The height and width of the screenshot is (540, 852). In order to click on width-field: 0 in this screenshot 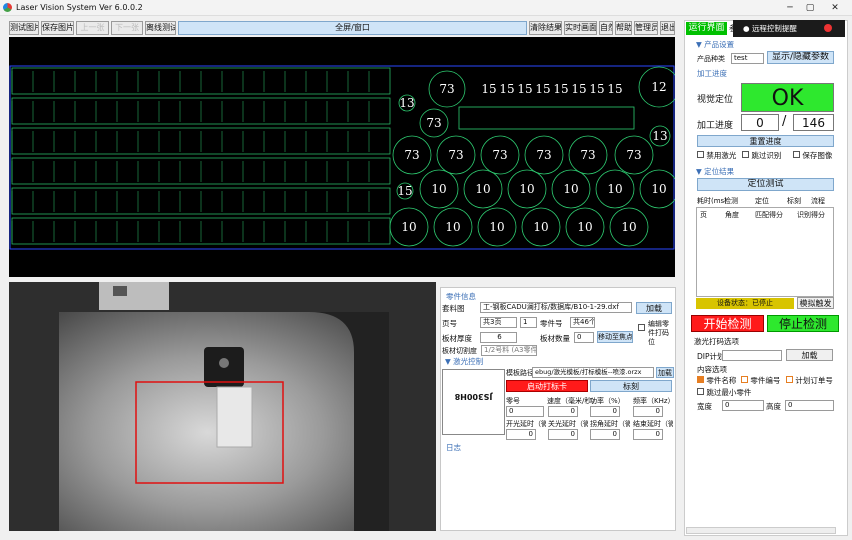, I will do `click(743, 405)`.